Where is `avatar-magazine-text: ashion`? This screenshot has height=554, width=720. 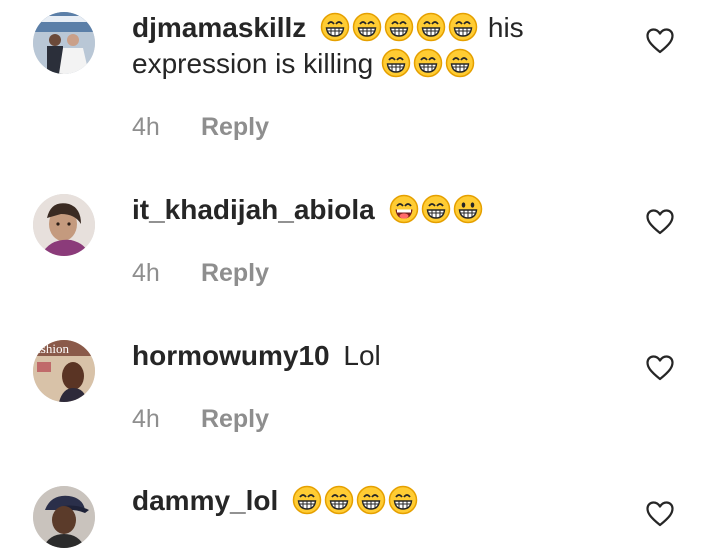
avatar-magazine-text: ashion is located at coordinates (52, 348).